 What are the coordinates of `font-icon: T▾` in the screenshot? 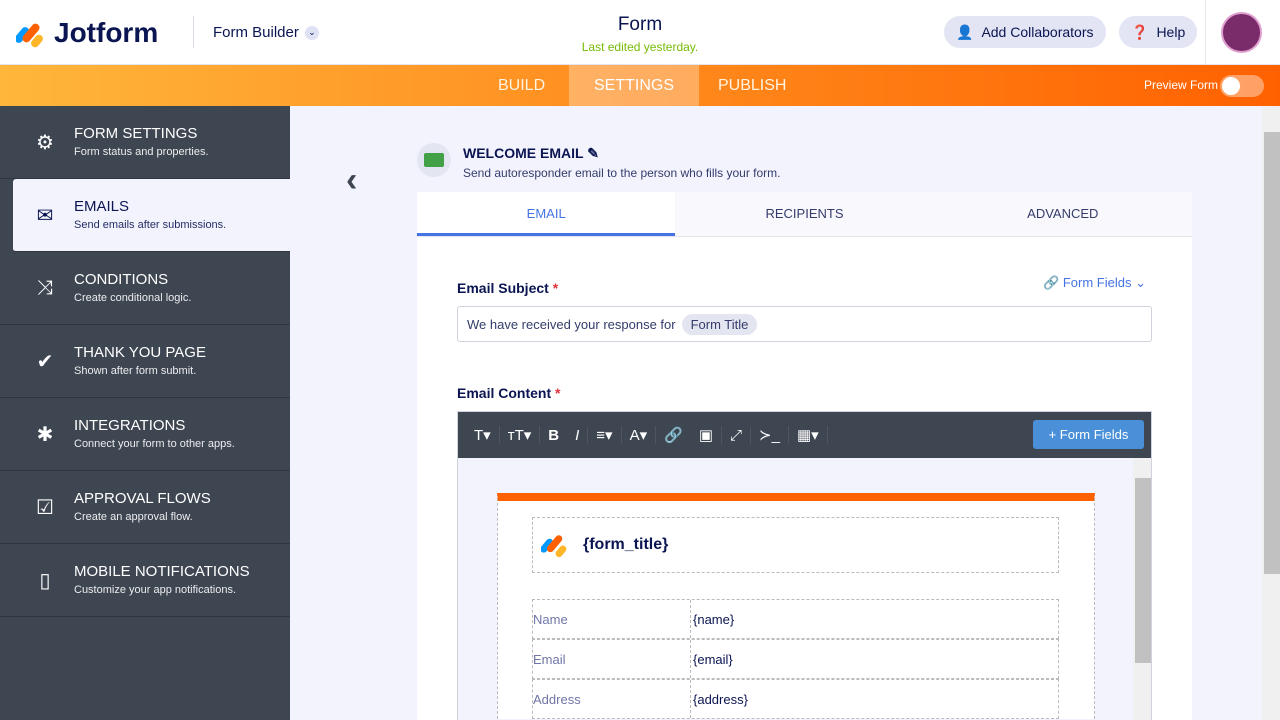 It's located at (483, 435).